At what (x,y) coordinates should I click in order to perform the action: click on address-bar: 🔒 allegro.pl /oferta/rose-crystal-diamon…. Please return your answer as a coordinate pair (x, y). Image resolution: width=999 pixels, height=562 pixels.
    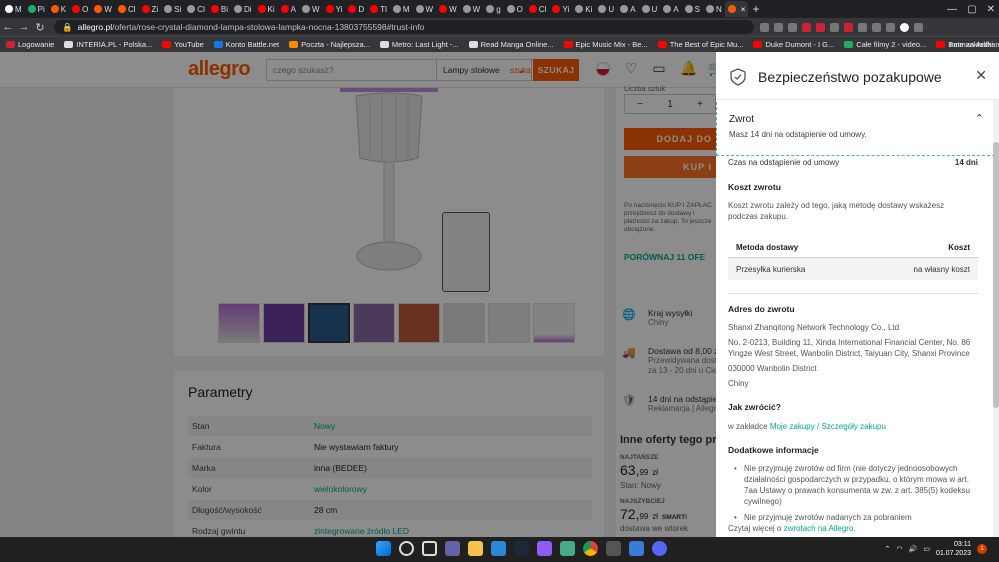
    Looking at the image, I should click on (404, 27).